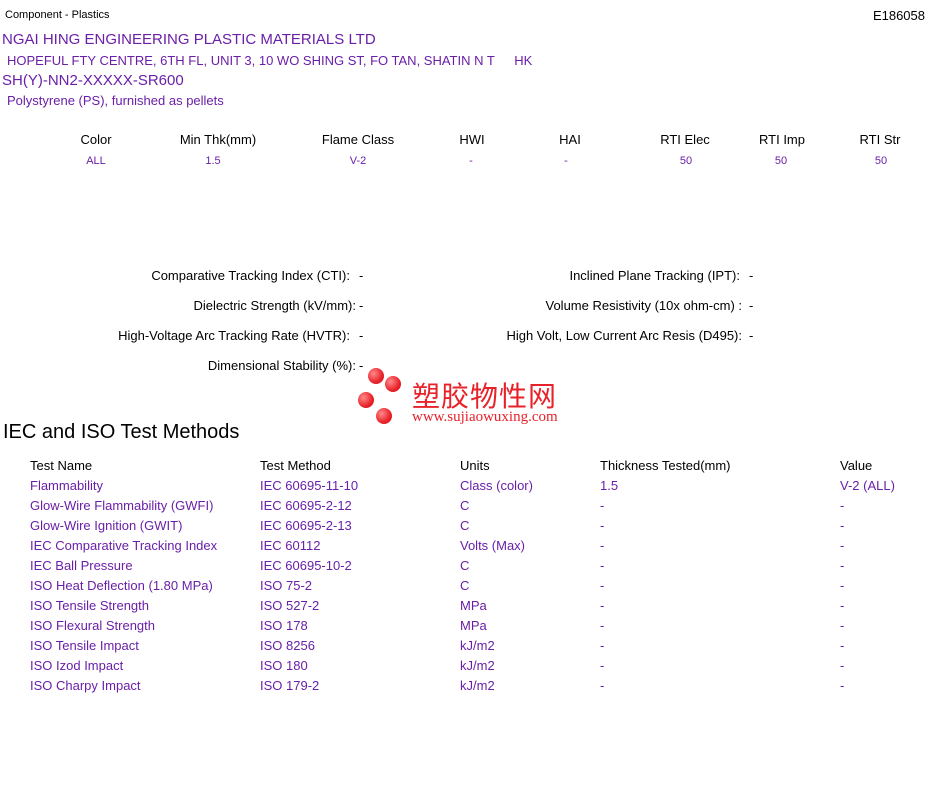 This screenshot has width=950, height=800. Describe the element at coordinates (496, 485) in the screenshot. I see `cell-units: Class (color)` at that location.